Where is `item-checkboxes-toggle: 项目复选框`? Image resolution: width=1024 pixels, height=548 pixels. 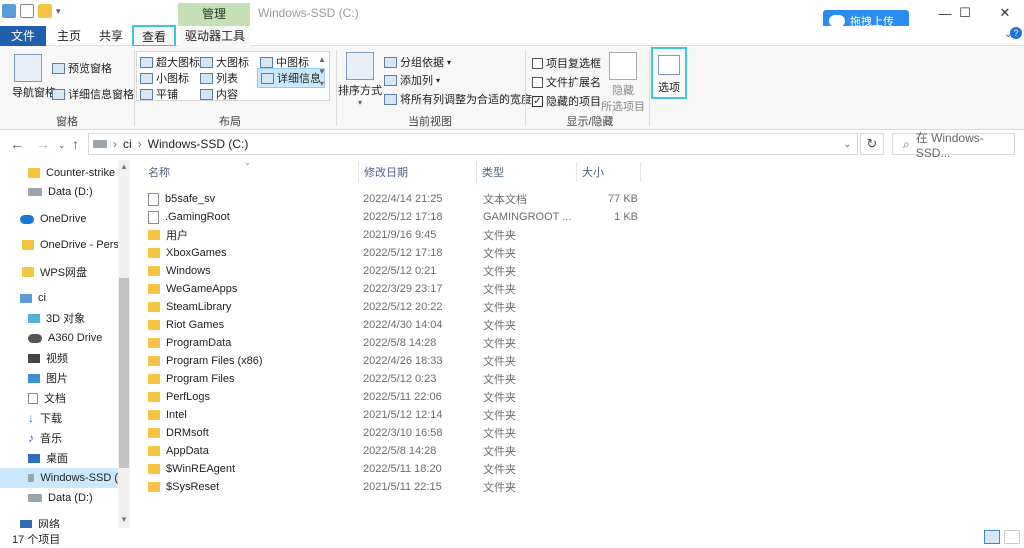 item-checkboxes-toggle: 项目复选框 is located at coordinates (566, 63).